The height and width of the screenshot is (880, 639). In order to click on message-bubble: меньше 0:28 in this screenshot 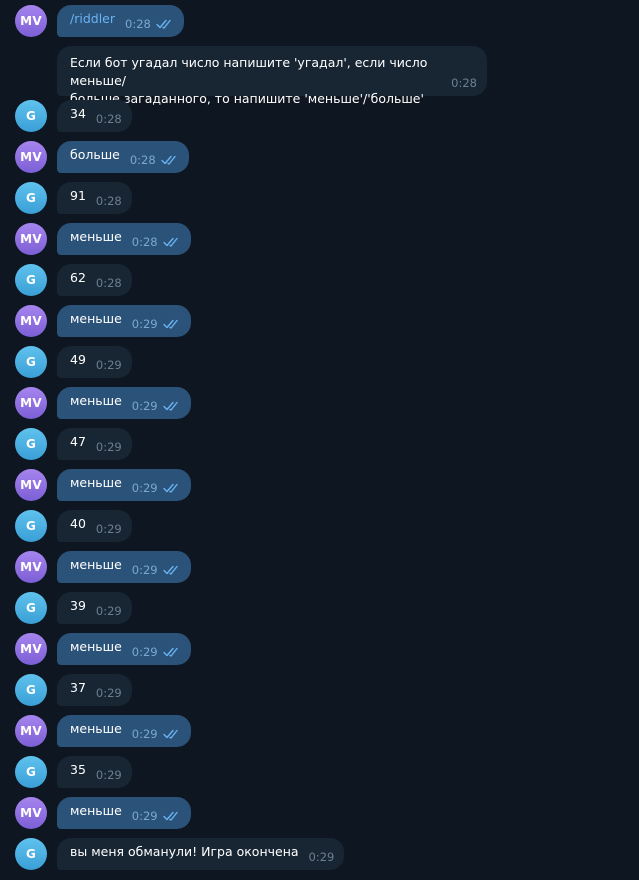, I will do `click(124, 239)`.